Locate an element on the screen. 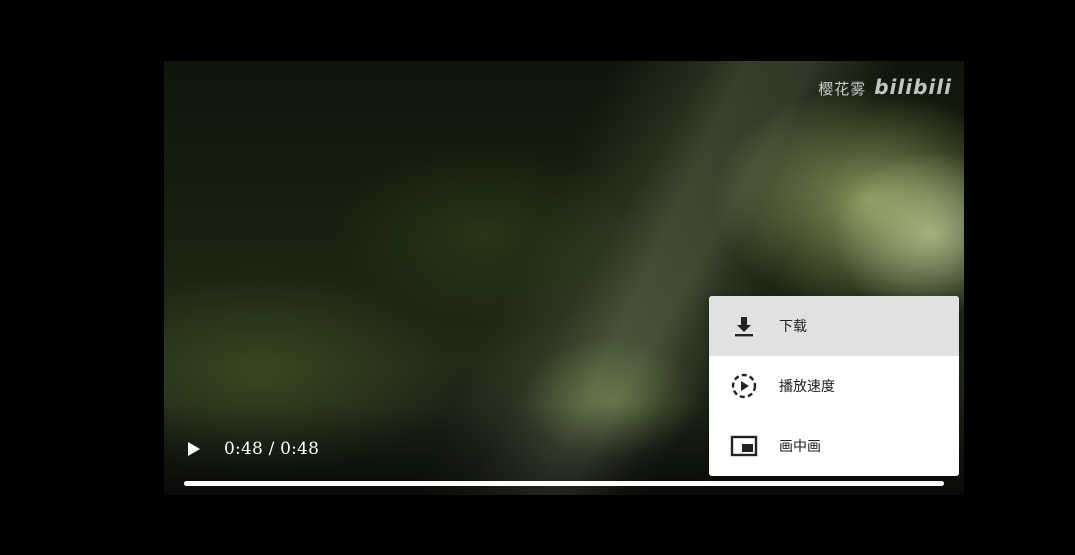  menu-item-picture-in-picture: 画中画 is located at coordinates (834, 446).